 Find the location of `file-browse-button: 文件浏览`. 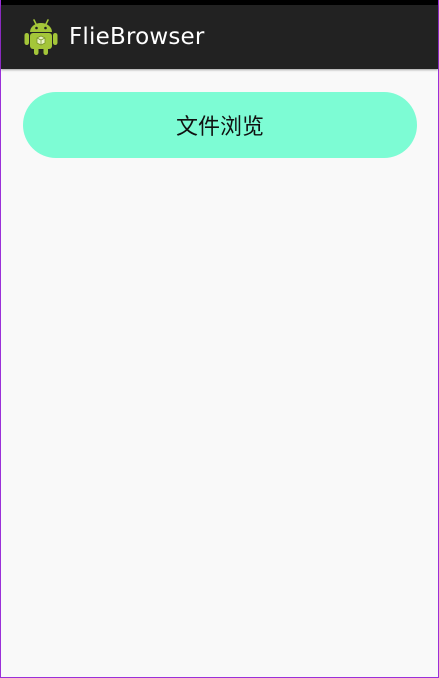

file-browse-button: 文件浏览 is located at coordinates (220, 125).